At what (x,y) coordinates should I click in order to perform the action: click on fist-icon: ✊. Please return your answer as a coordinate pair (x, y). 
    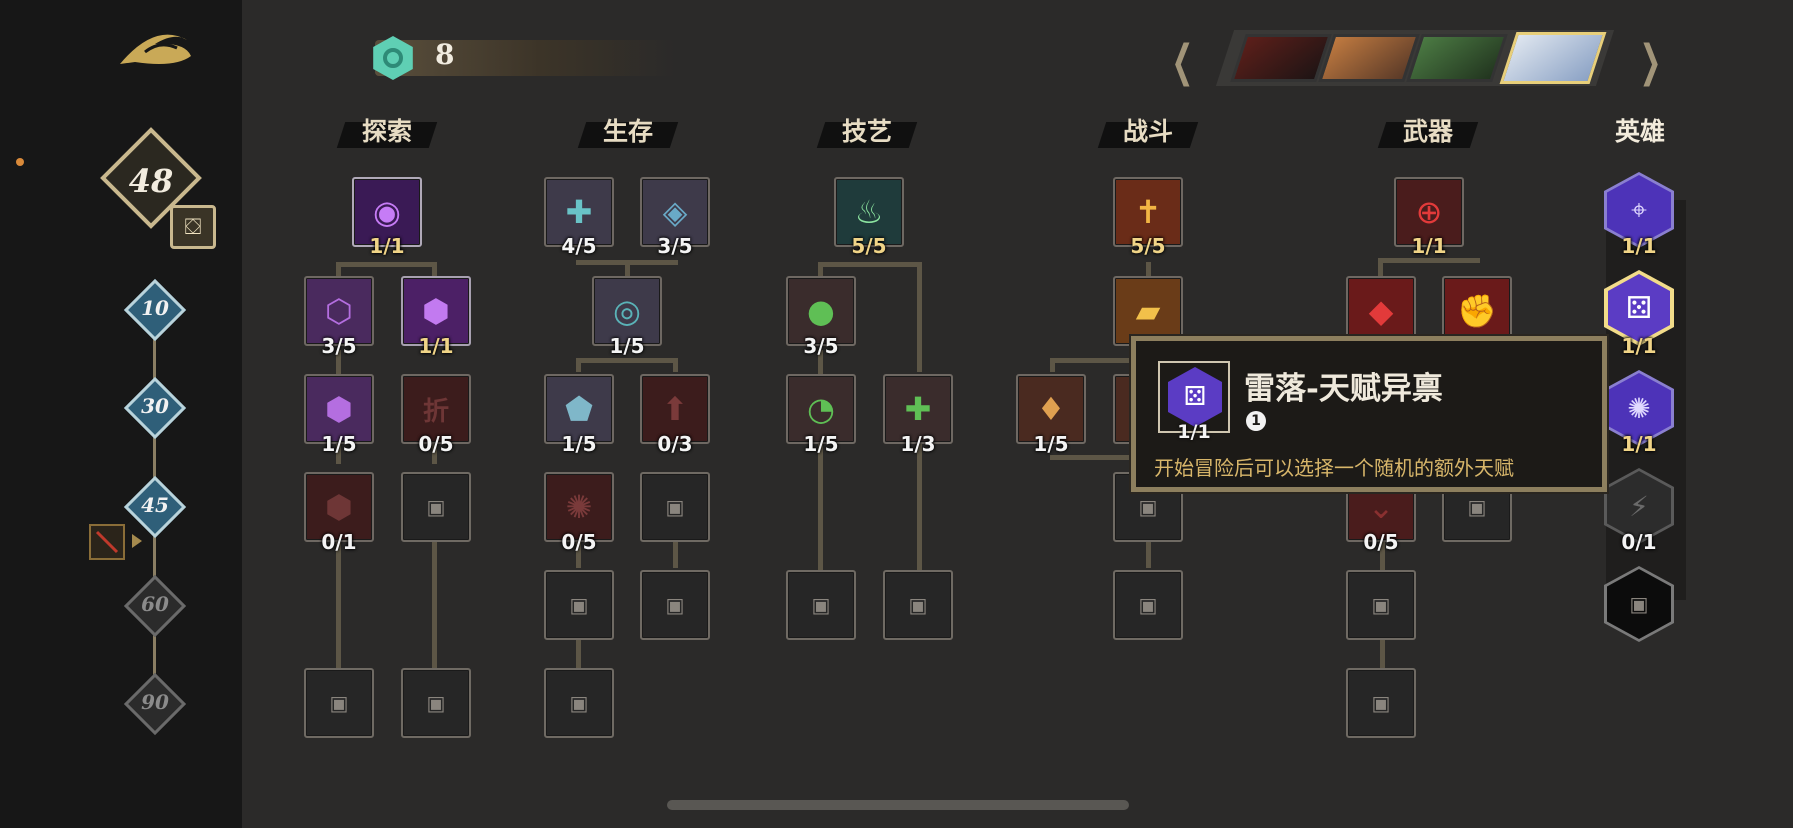
    Looking at the image, I should click on (1477, 311).